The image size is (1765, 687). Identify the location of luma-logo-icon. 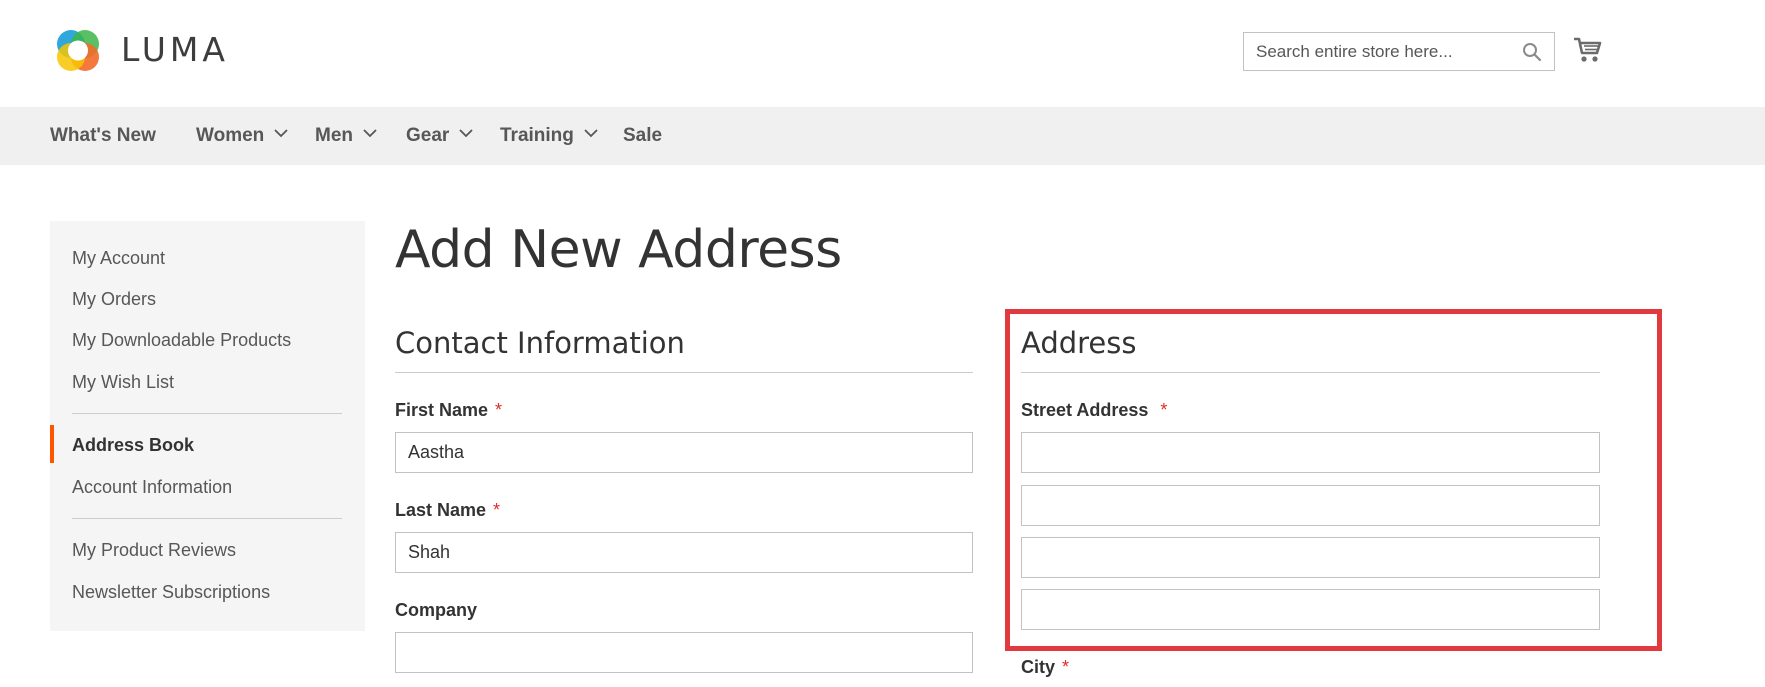
(78, 50).